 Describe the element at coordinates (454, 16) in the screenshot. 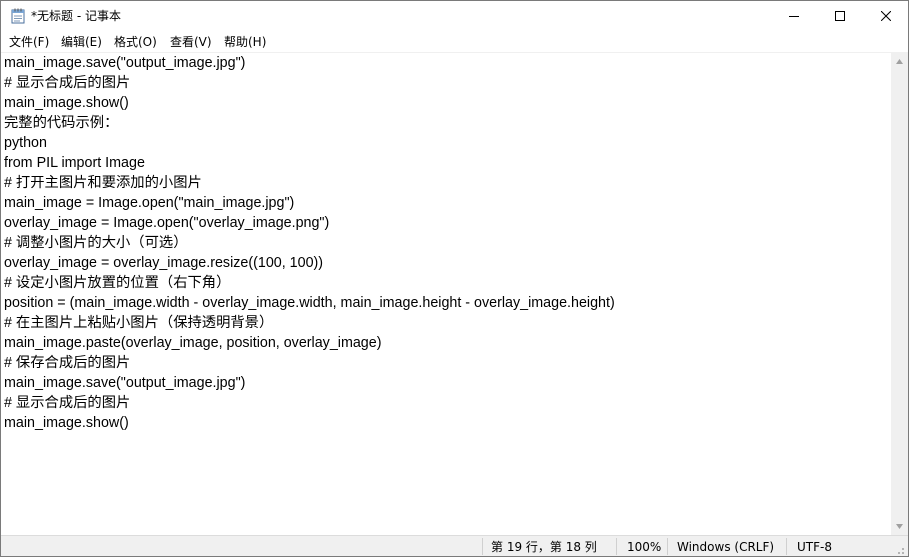

I see `title-bar: *无标题 - 记事本` at that location.